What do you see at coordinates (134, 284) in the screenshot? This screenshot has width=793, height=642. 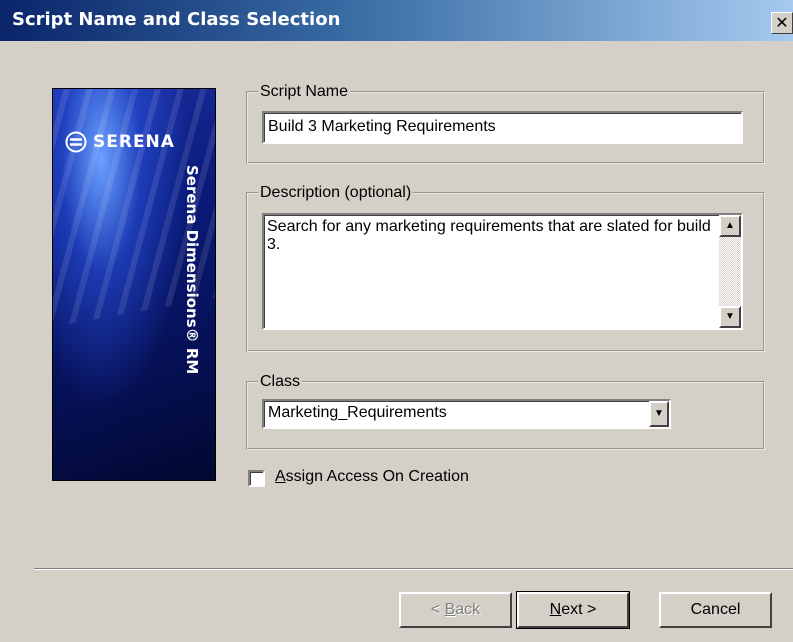 I see `product-banner: SERENA Serena Dimensions® RM` at bounding box center [134, 284].